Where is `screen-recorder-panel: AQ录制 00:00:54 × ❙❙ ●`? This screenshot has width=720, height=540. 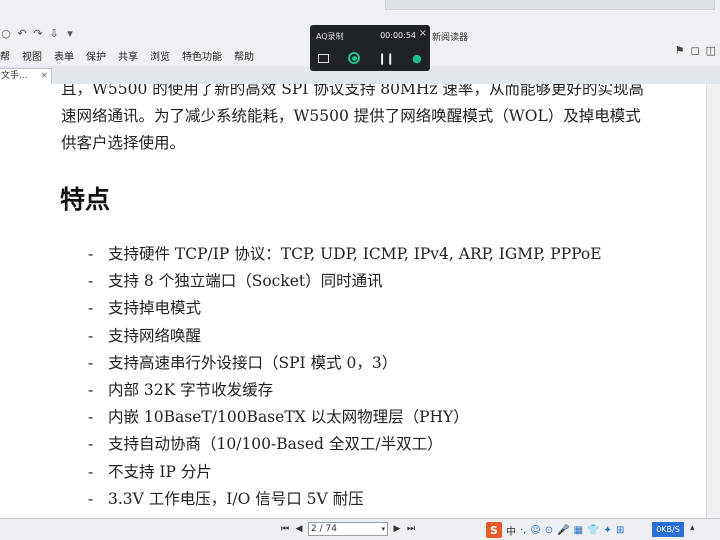 screen-recorder-panel: AQ录制 00:00:54 × ❙❙ ● is located at coordinates (370, 48).